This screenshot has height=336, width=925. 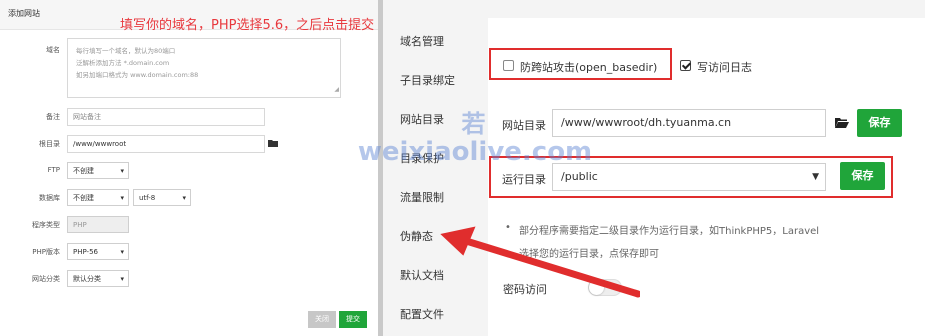 I want to click on sidebar-item-config-file: 配置文件, so click(x=422, y=314).